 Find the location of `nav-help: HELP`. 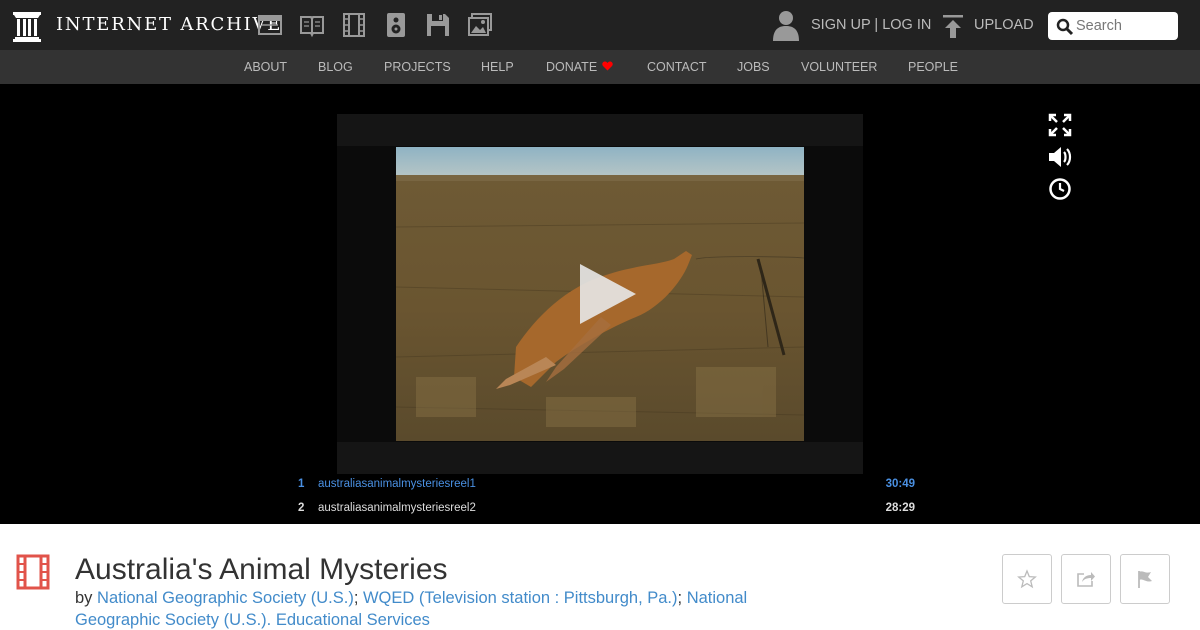

nav-help: HELP is located at coordinates (497, 67).